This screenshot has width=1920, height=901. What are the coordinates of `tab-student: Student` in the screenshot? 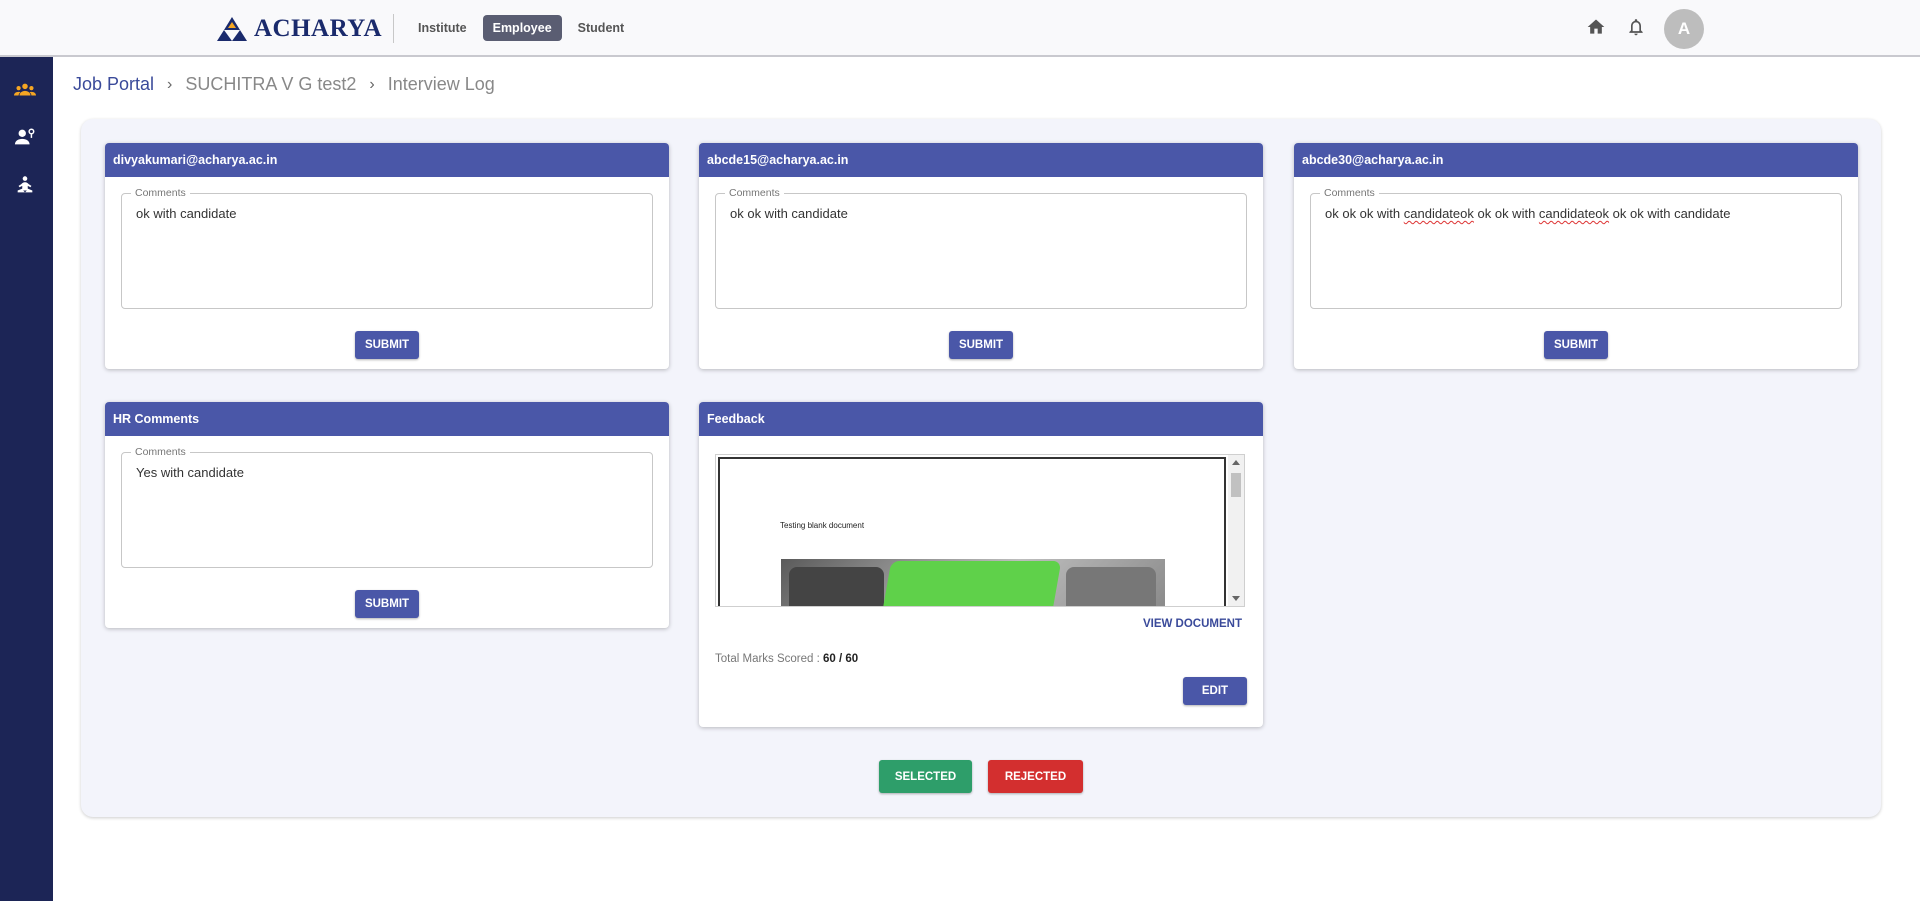 It's located at (601, 28).